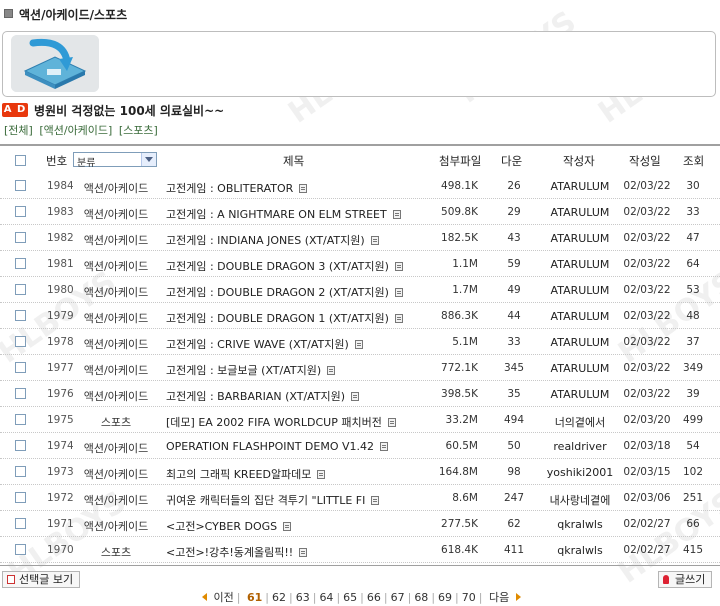 The height and width of the screenshot is (606, 720). I want to click on select-all-checkbox, so click(20, 160).